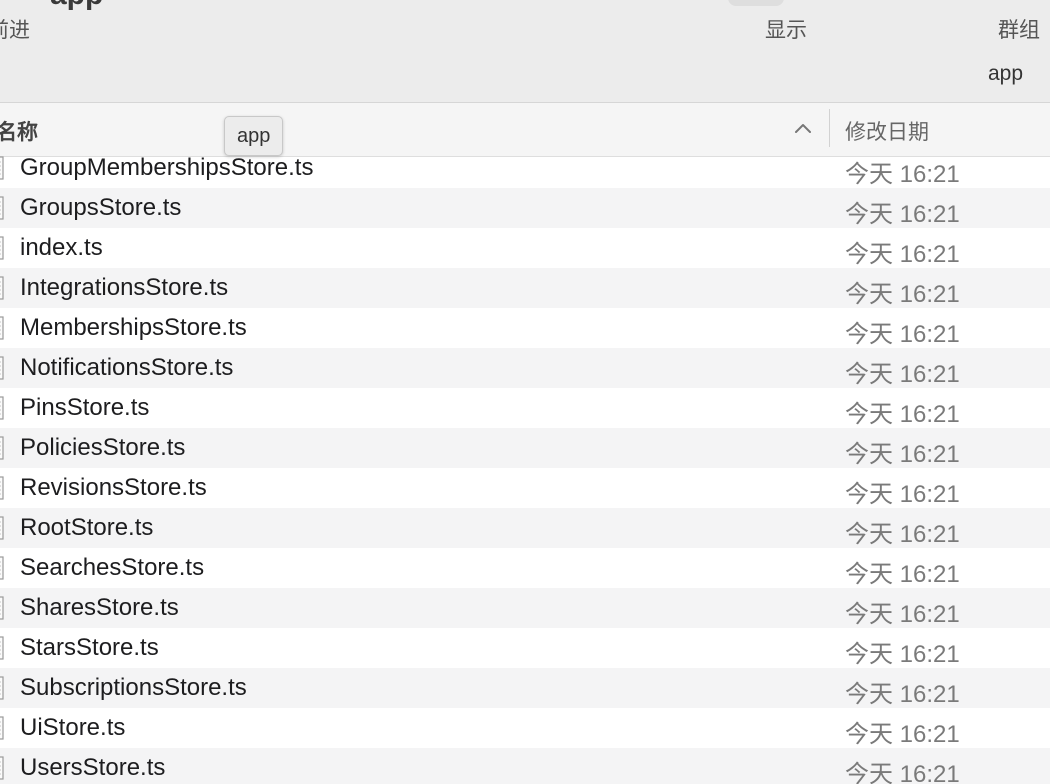  What do you see at coordinates (525, 728) in the screenshot?
I see `file-row: UiStore.ts 今天 16:21` at bounding box center [525, 728].